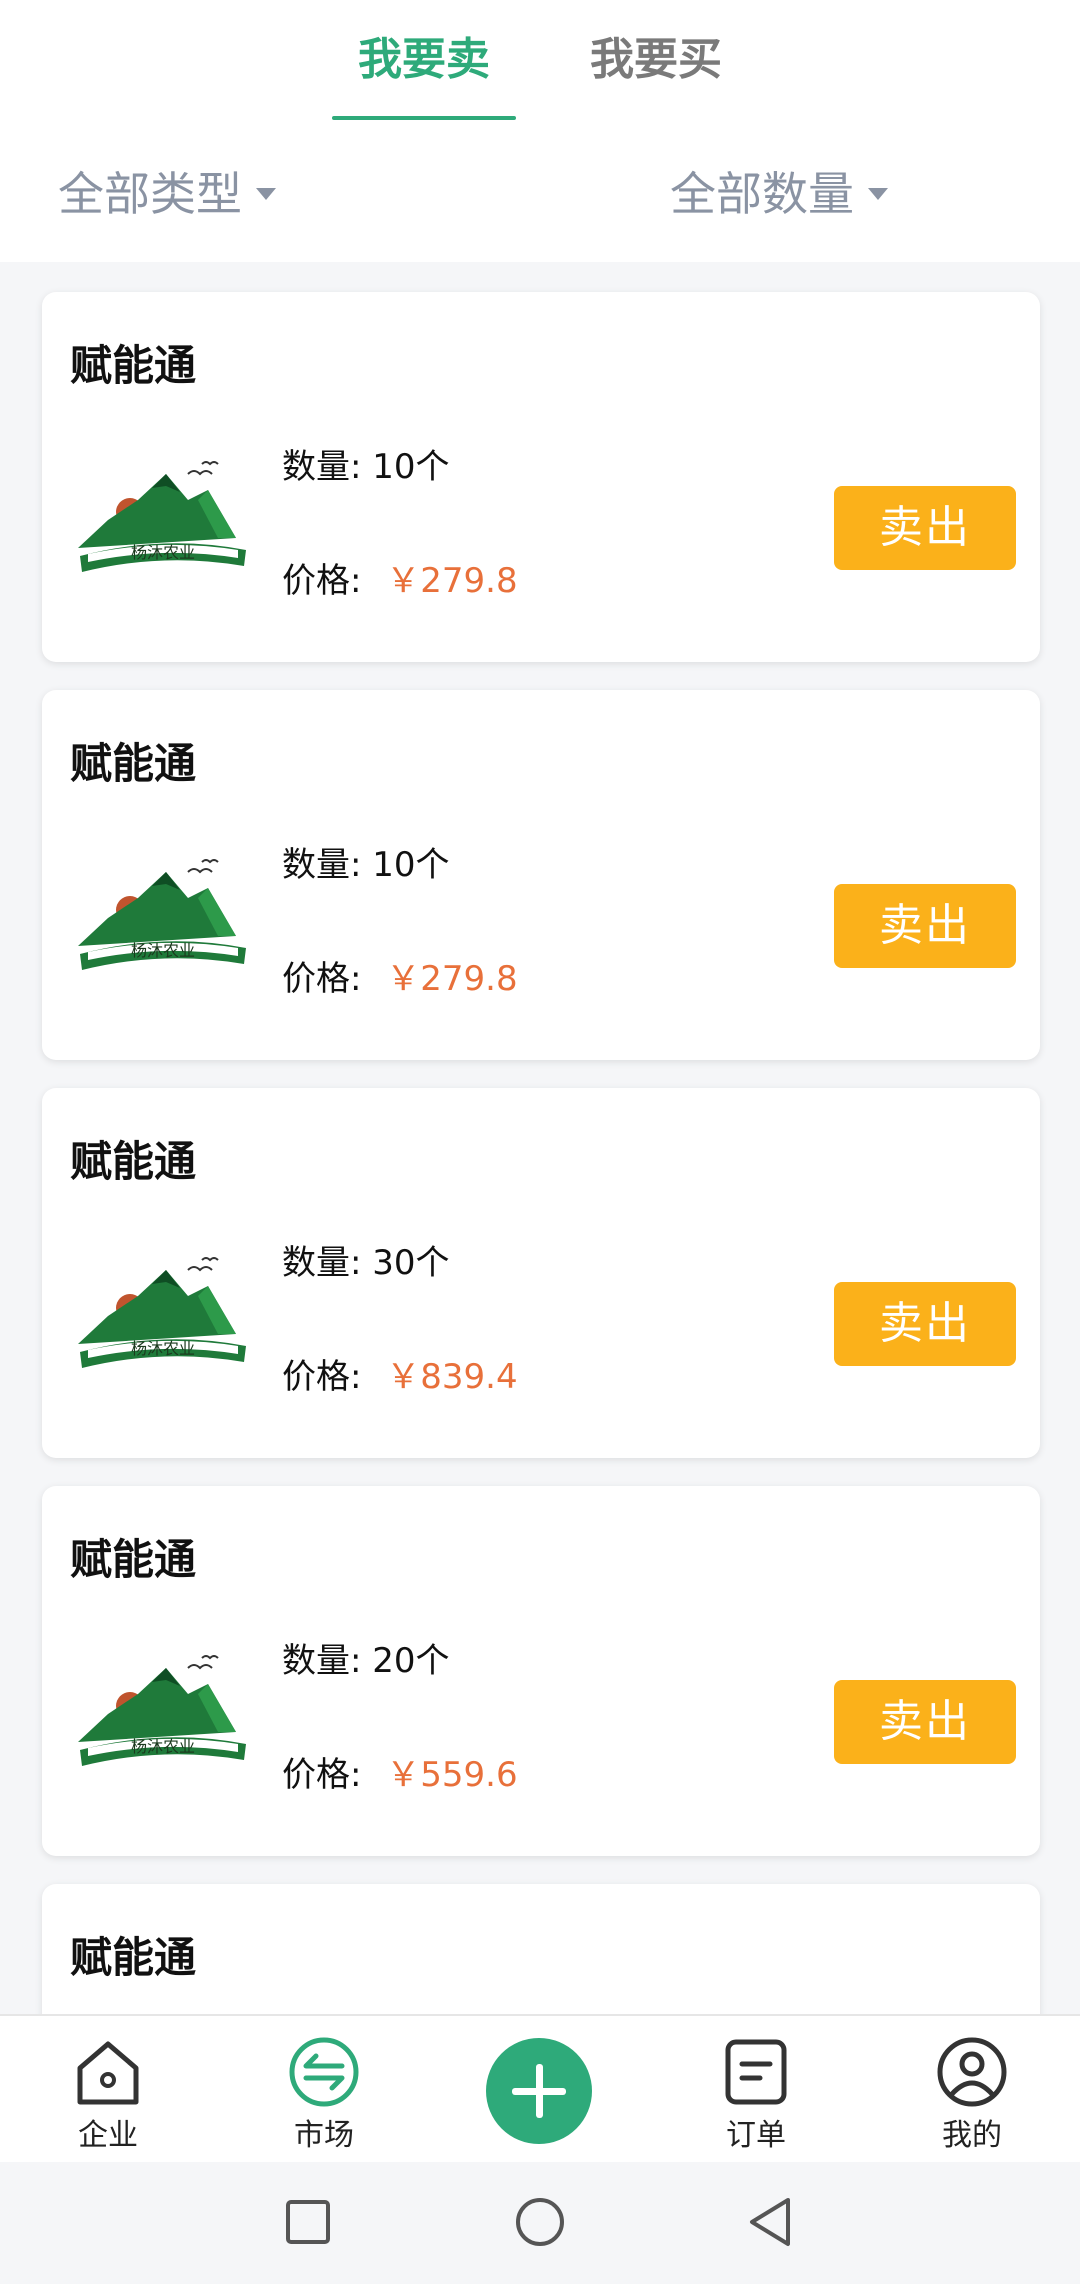 The height and width of the screenshot is (2284, 1080). What do you see at coordinates (756, 2135) in the screenshot?
I see `nav-orders-label: 订单` at bounding box center [756, 2135].